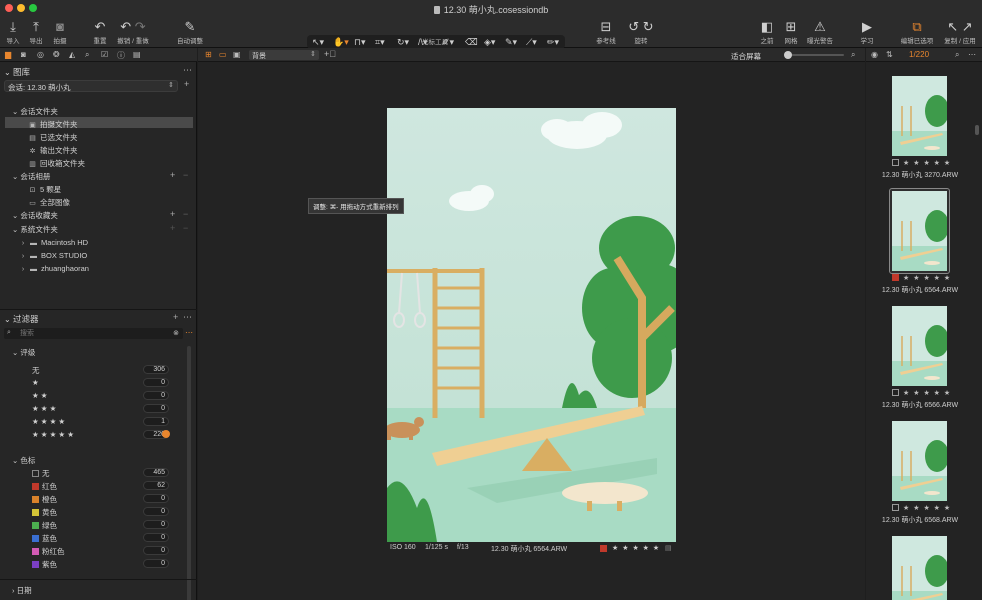 Image resolution: width=982 pixels, height=600 pixels. I want to click on capture-tab-icon: ◙, so click(23, 54).